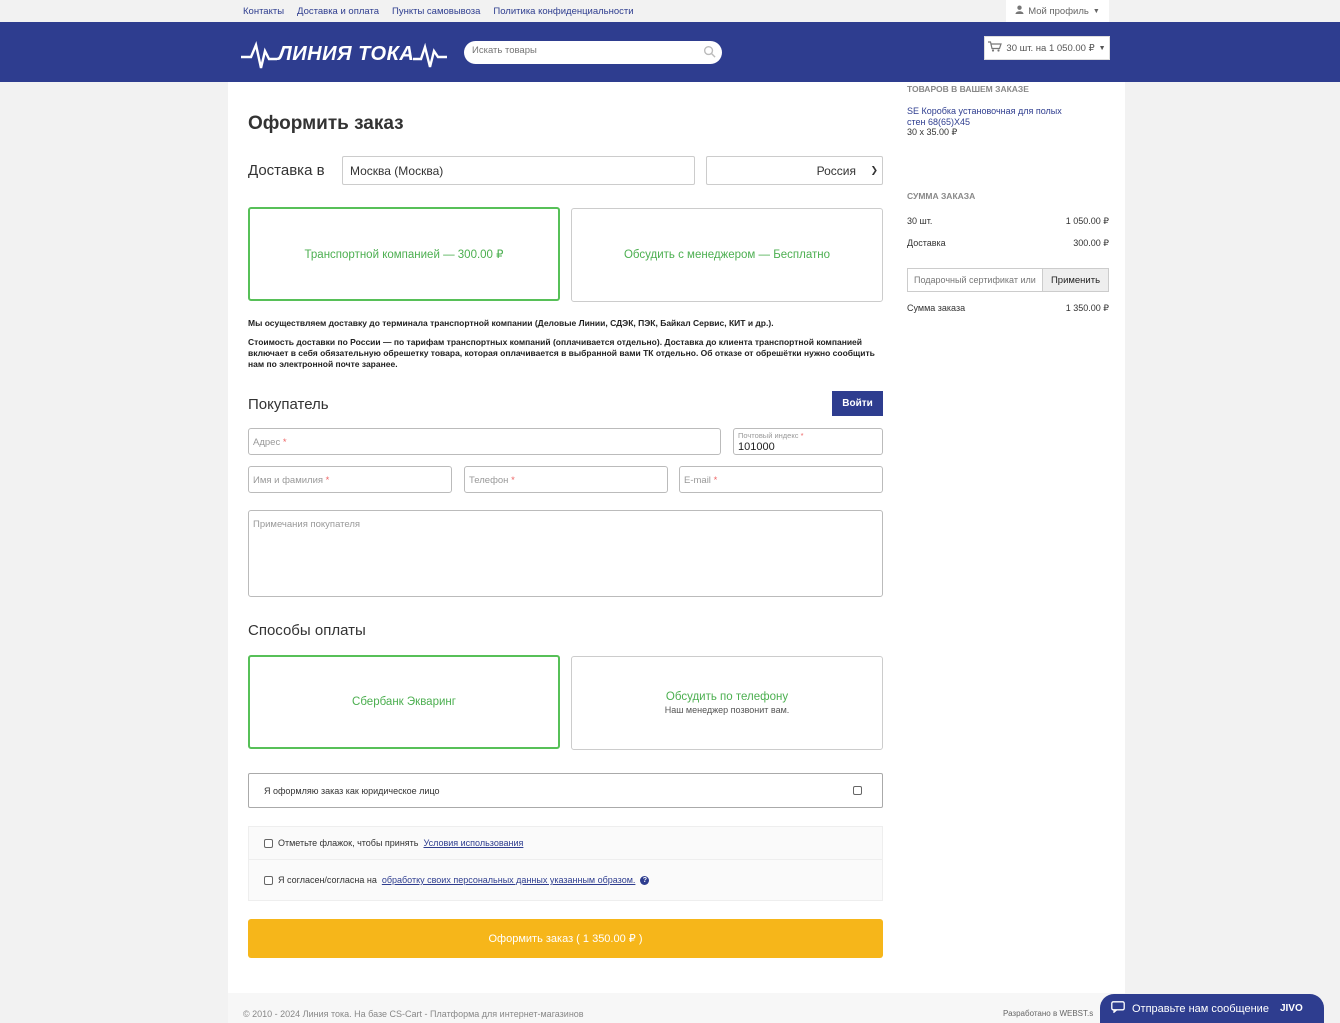 The width and height of the screenshot is (1340, 1023). What do you see at coordinates (1008, 221) in the screenshot?
I see `summary-qty-row: 30 шт. 1 050.00 ₽` at bounding box center [1008, 221].